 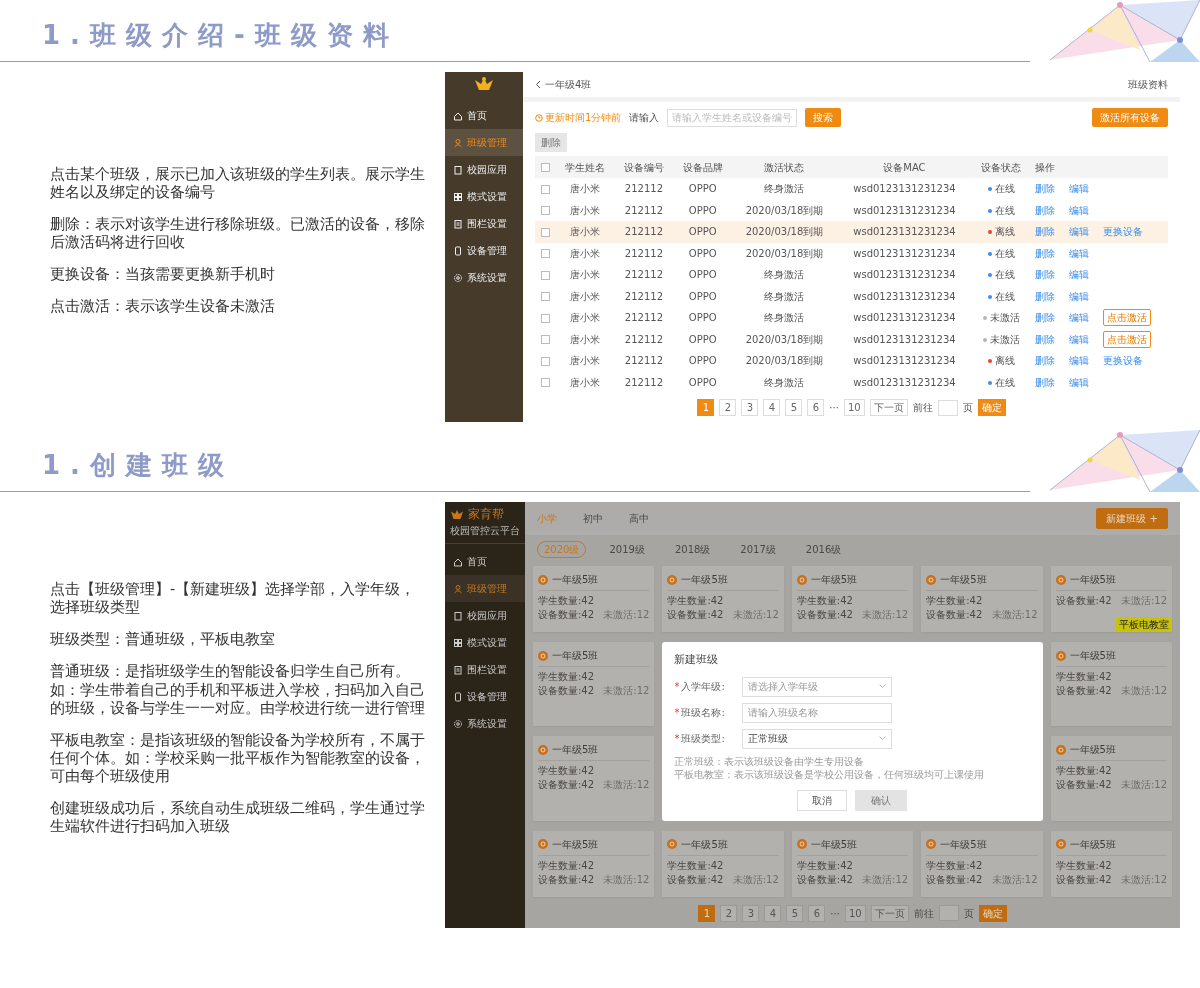 I want to click on stage-tab: 初中, so click(x=593, y=518).